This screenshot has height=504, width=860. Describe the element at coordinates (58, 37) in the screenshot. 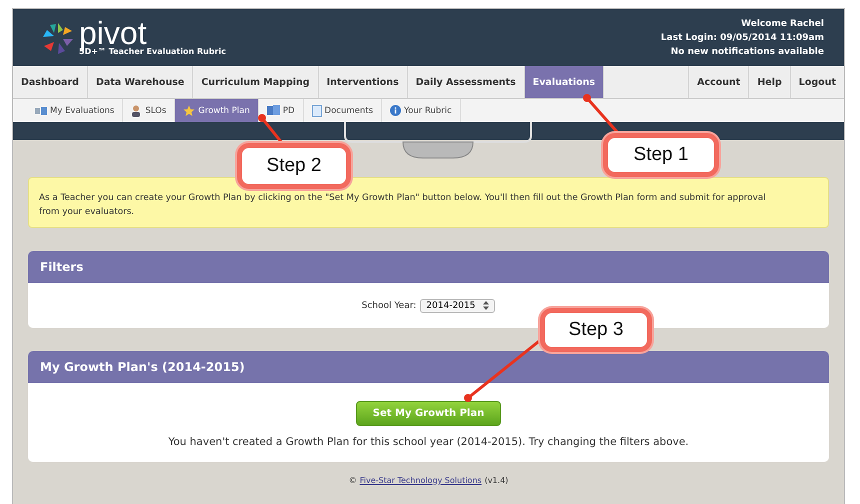

I see `logo-icon` at that location.